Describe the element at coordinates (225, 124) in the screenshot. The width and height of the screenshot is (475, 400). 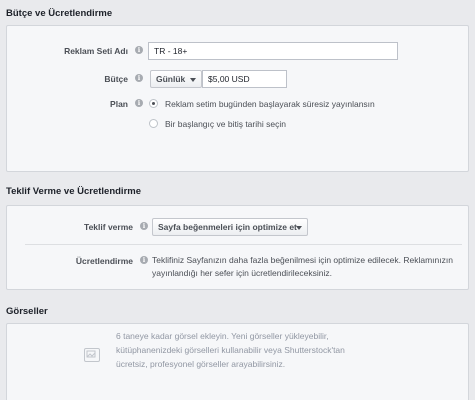
I see `plan-option-dates-label: Bir başlangıç ve bitiş tarihi seçin` at that location.